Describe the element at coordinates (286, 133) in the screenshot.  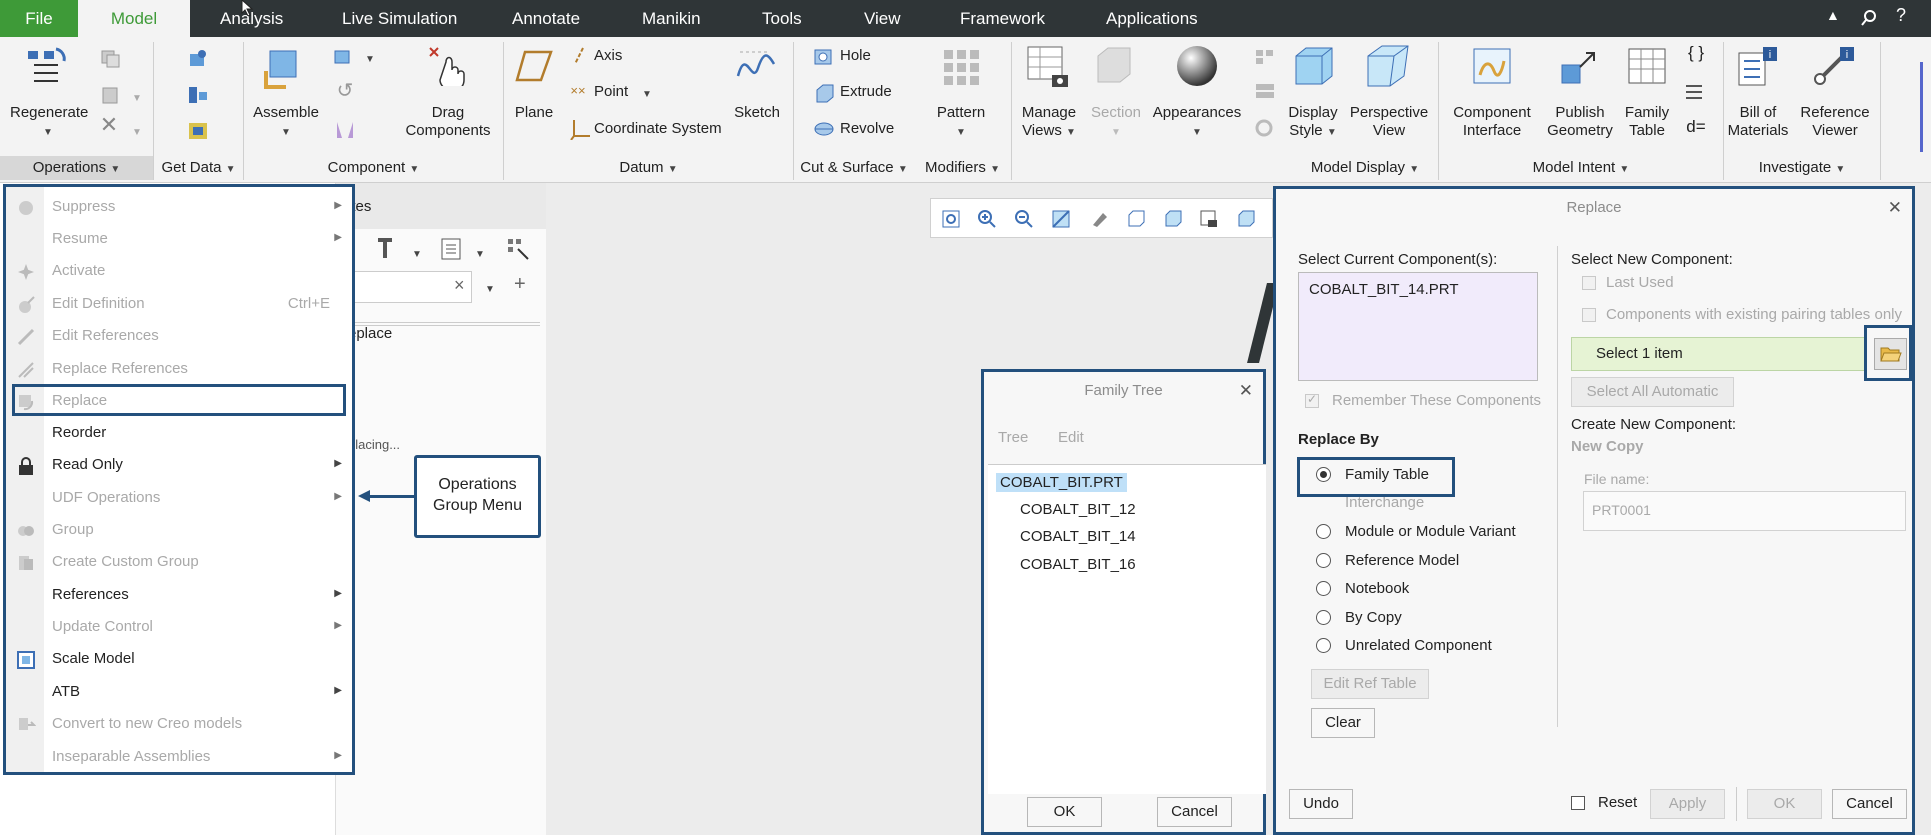
I see `assemble-dropdown-icon: ▼` at that location.